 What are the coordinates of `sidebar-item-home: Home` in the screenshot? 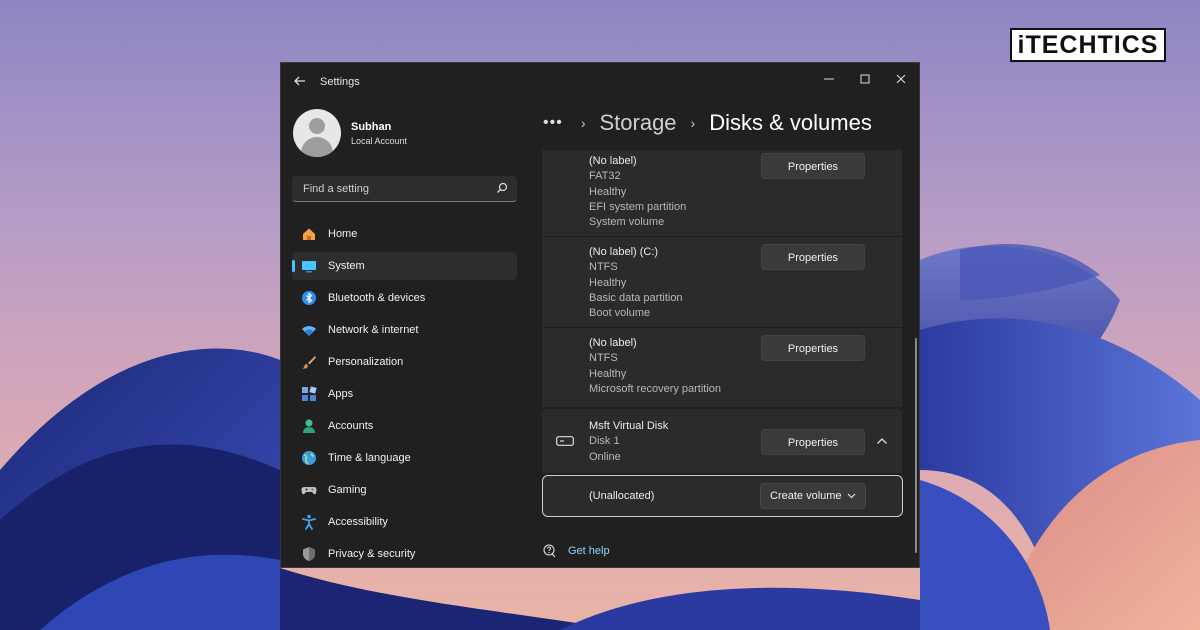 It's located at (404, 234).